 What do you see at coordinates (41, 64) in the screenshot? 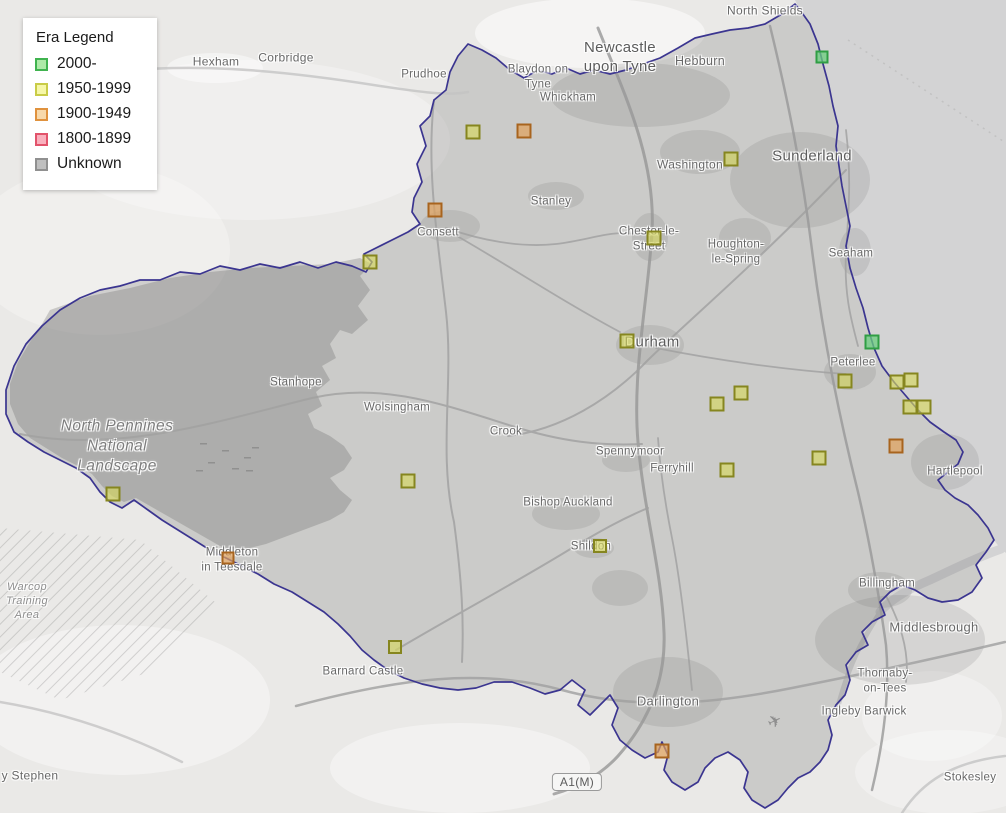
I see `legend-swatch-2000` at bounding box center [41, 64].